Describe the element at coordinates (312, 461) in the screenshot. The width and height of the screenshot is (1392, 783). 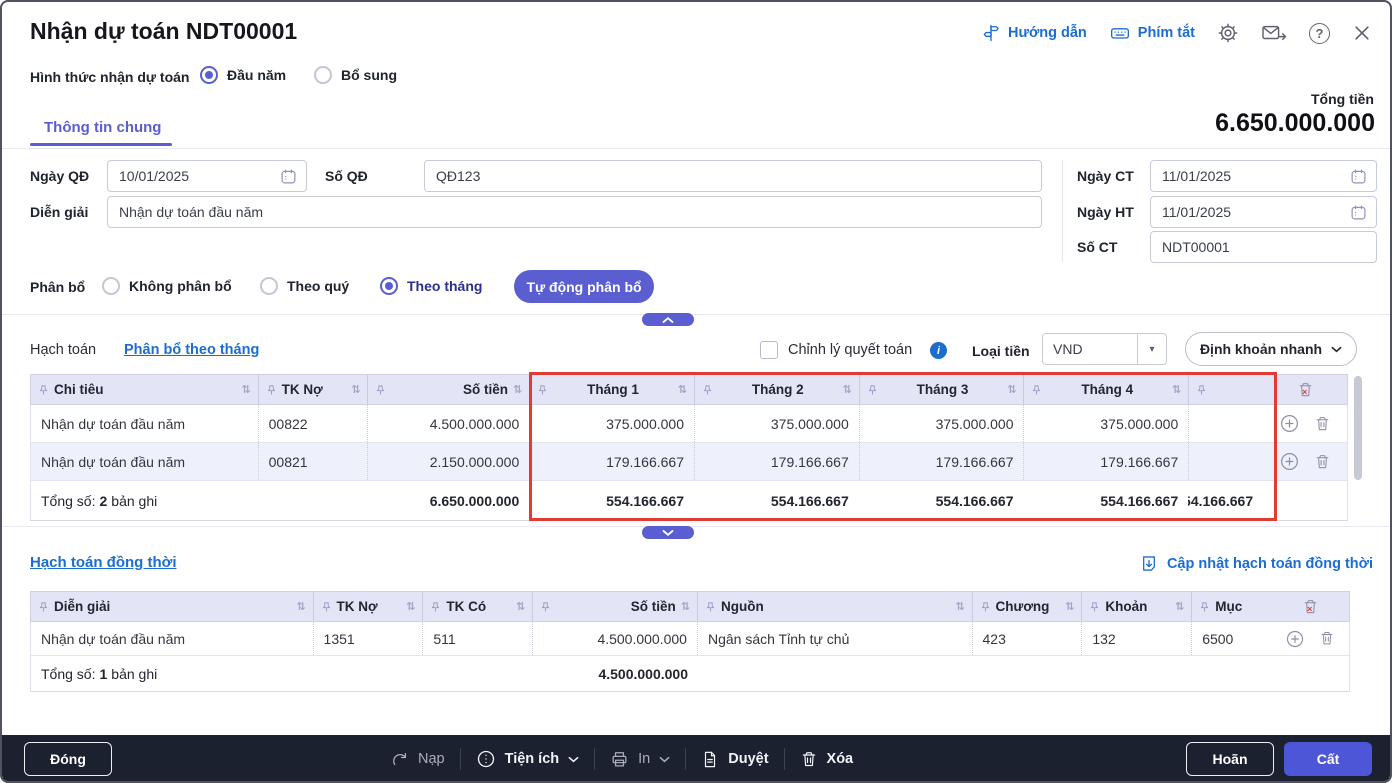
I see `cell-tk-no: 00821` at that location.